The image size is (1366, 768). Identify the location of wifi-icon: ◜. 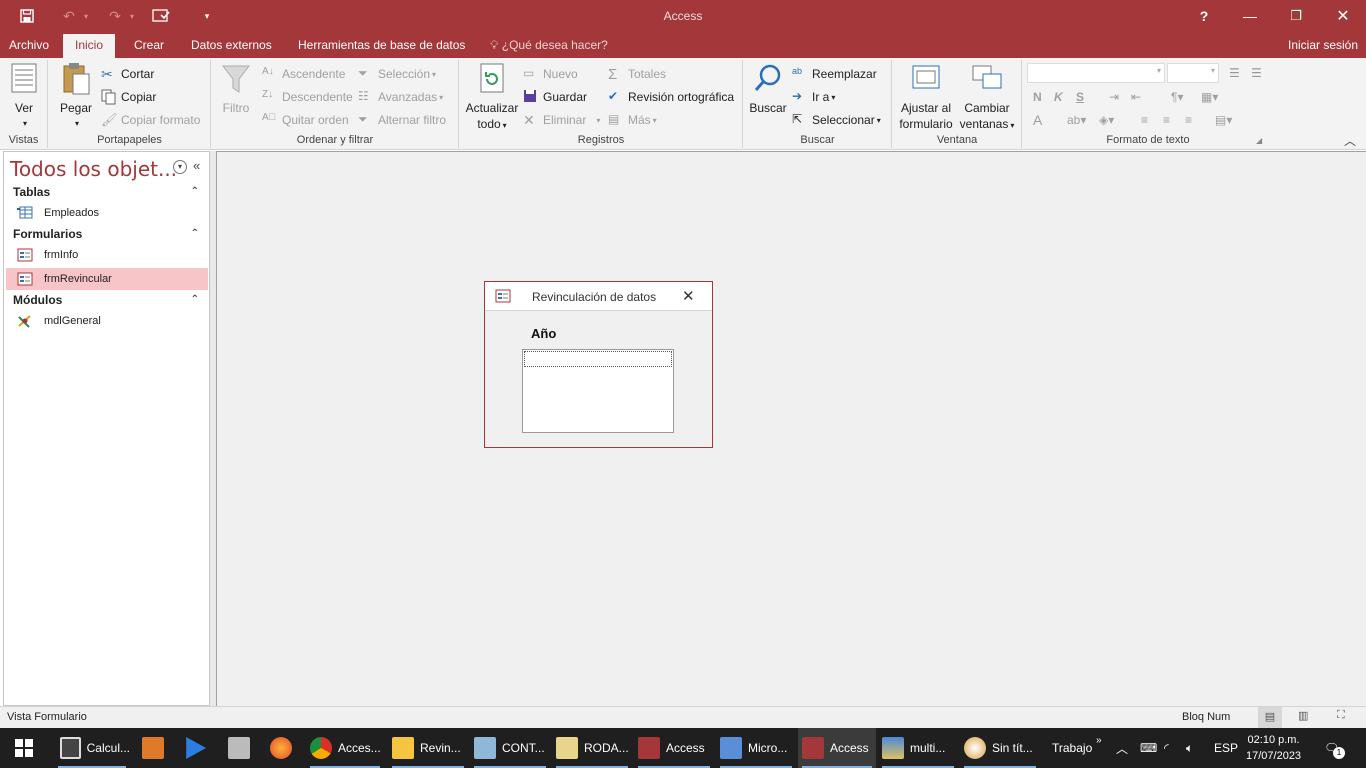
(1166, 748).